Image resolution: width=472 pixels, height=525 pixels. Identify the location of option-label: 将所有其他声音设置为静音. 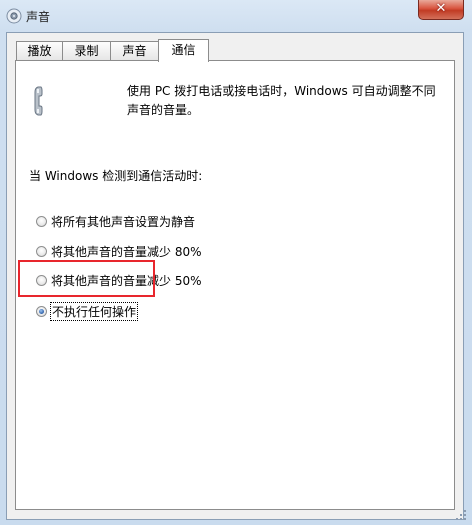
(123, 221).